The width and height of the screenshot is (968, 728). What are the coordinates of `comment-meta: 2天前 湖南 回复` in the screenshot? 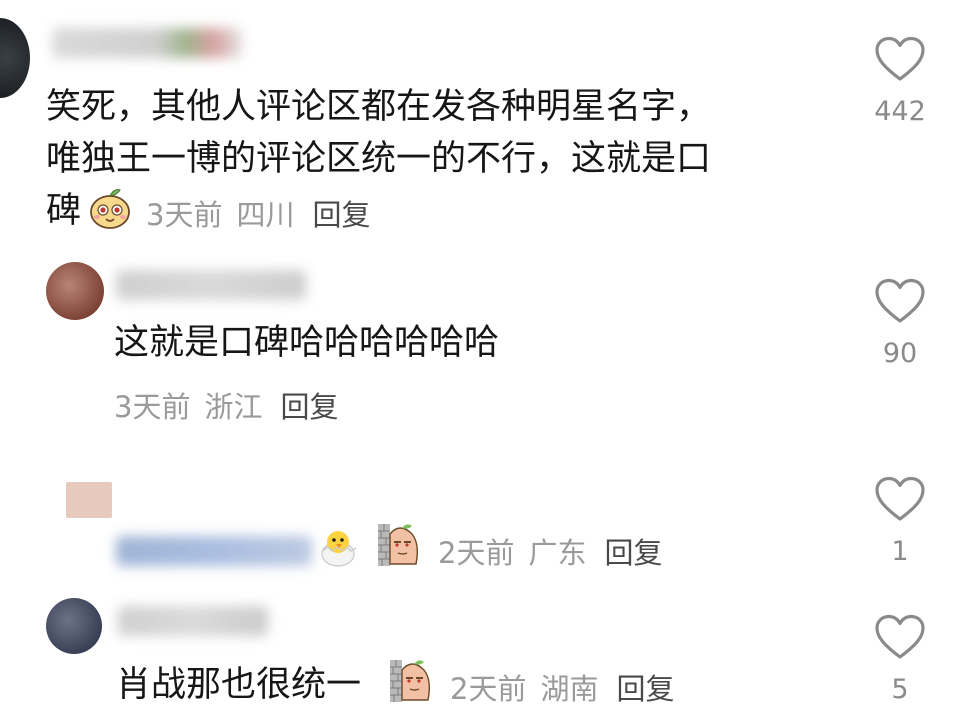 It's located at (562, 687).